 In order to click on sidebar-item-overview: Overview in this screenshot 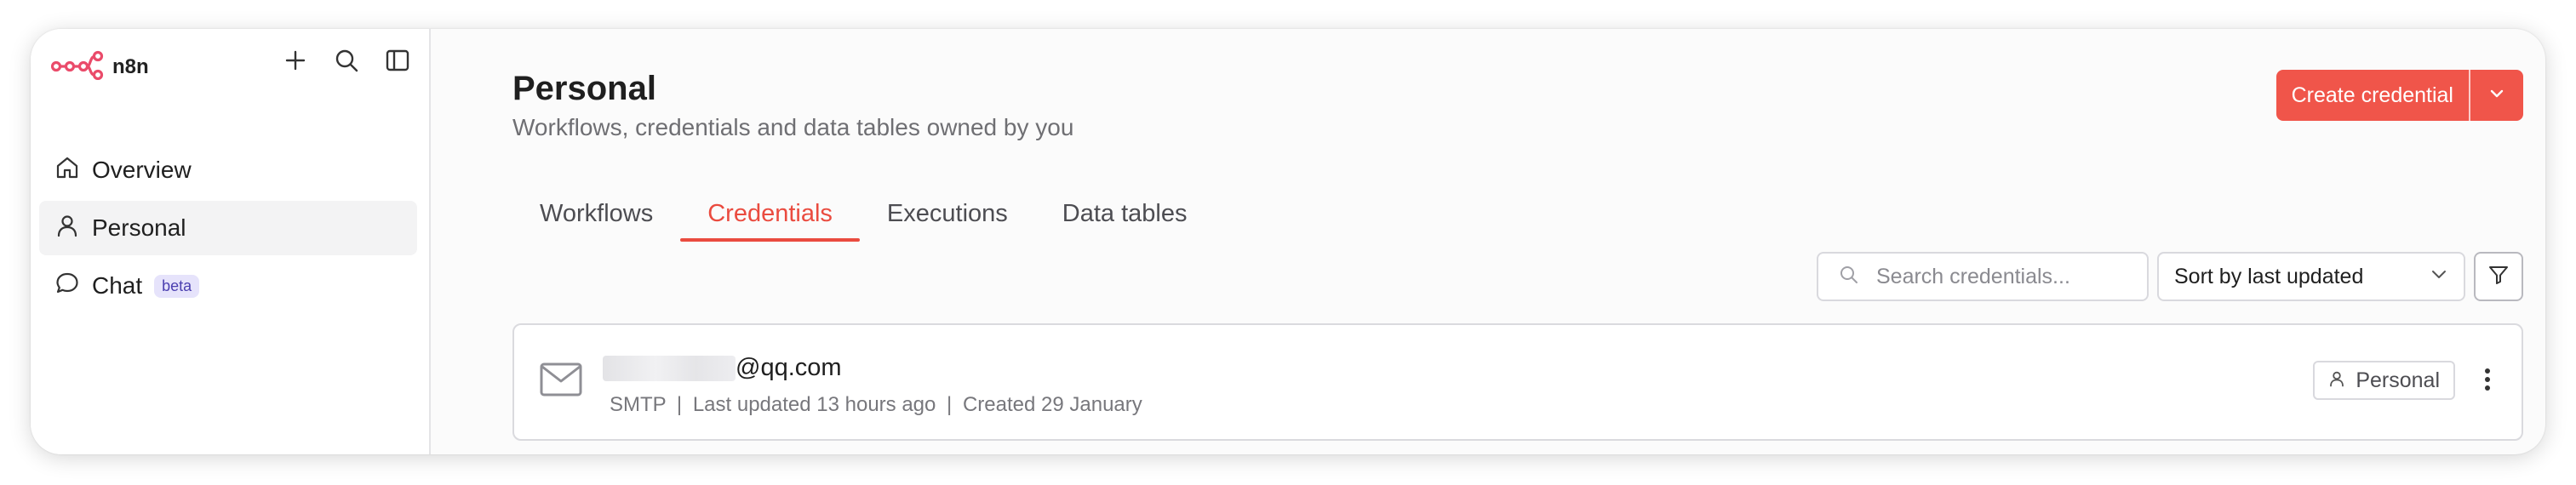, I will do `click(228, 170)`.